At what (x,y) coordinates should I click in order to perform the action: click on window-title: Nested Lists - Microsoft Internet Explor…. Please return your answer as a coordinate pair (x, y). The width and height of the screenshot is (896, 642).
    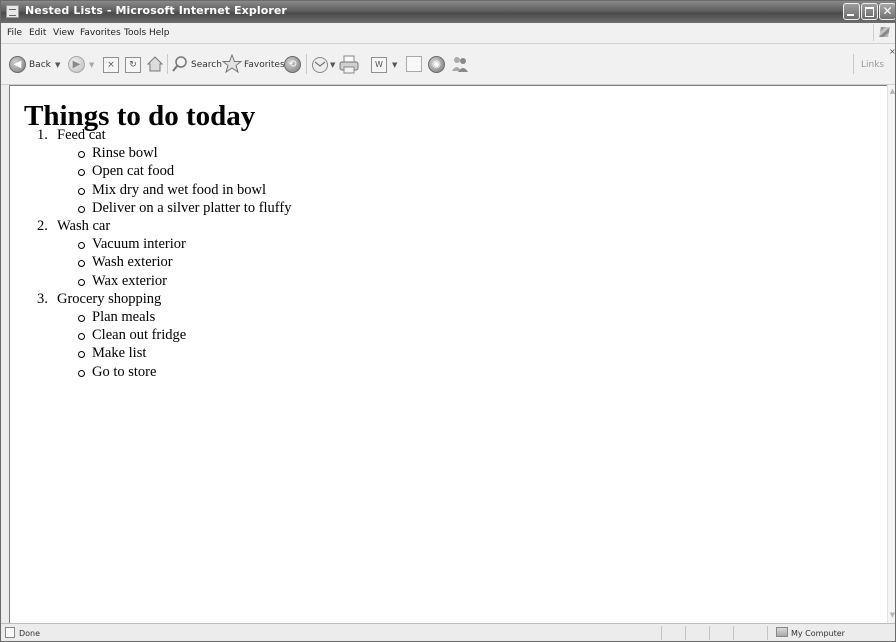
    Looking at the image, I should click on (156, 10).